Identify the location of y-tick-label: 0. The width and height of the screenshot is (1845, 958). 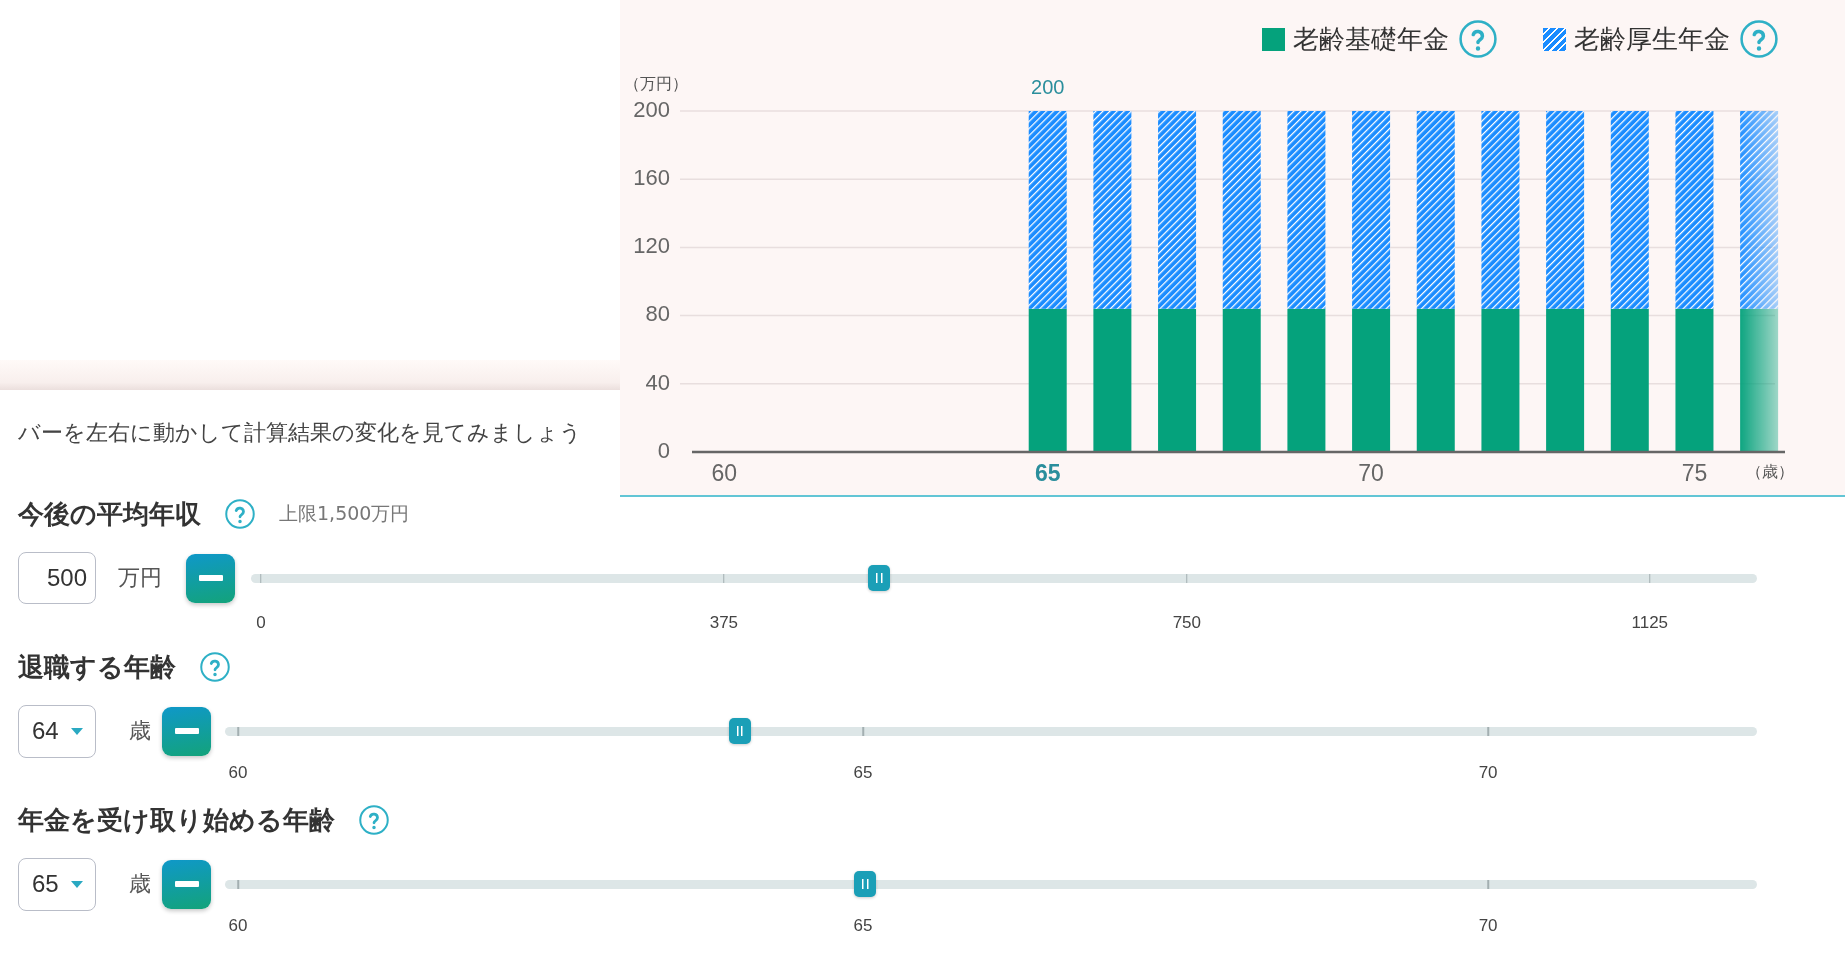
(663, 450).